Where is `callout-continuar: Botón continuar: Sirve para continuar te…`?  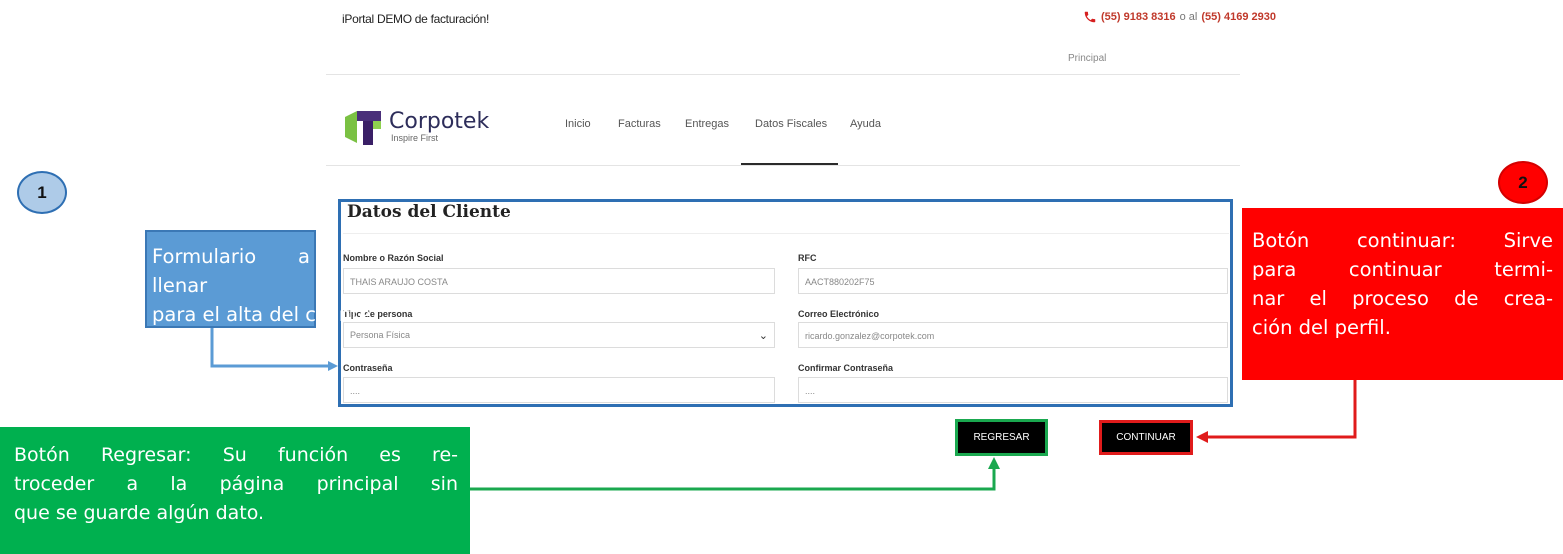 callout-continuar: Botón continuar: Sirve para continuar te… is located at coordinates (1402, 294).